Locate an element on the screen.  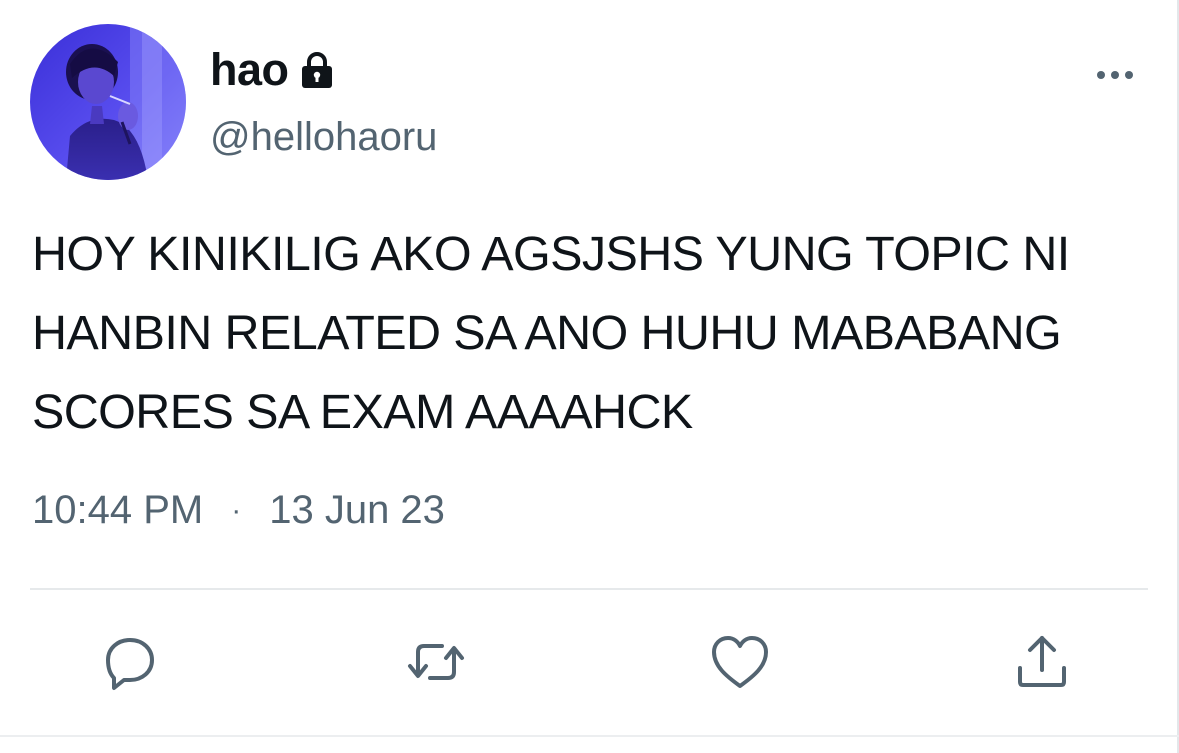
lock-icon is located at coordinates (317, 70).